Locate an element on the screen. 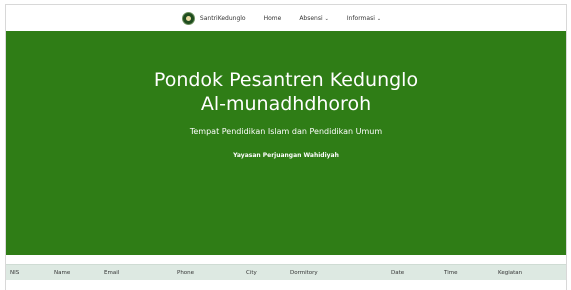  column-header-city: City is located at coordinates (251, 273).